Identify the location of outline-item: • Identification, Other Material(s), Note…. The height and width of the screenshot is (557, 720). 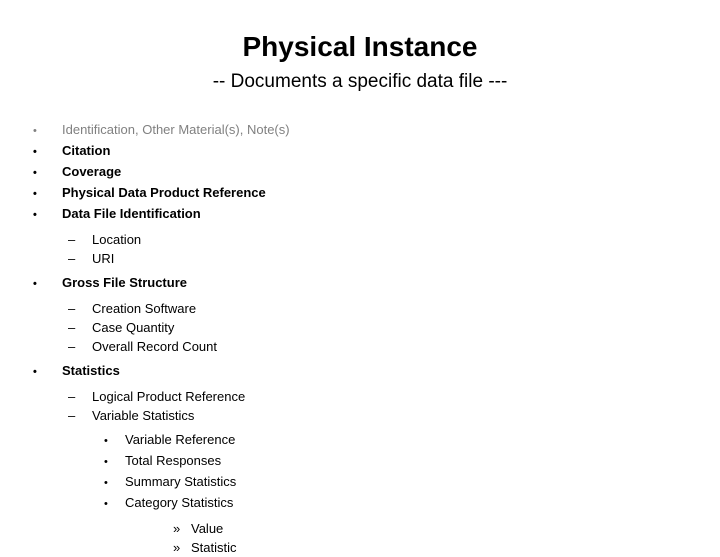
(360, 130).